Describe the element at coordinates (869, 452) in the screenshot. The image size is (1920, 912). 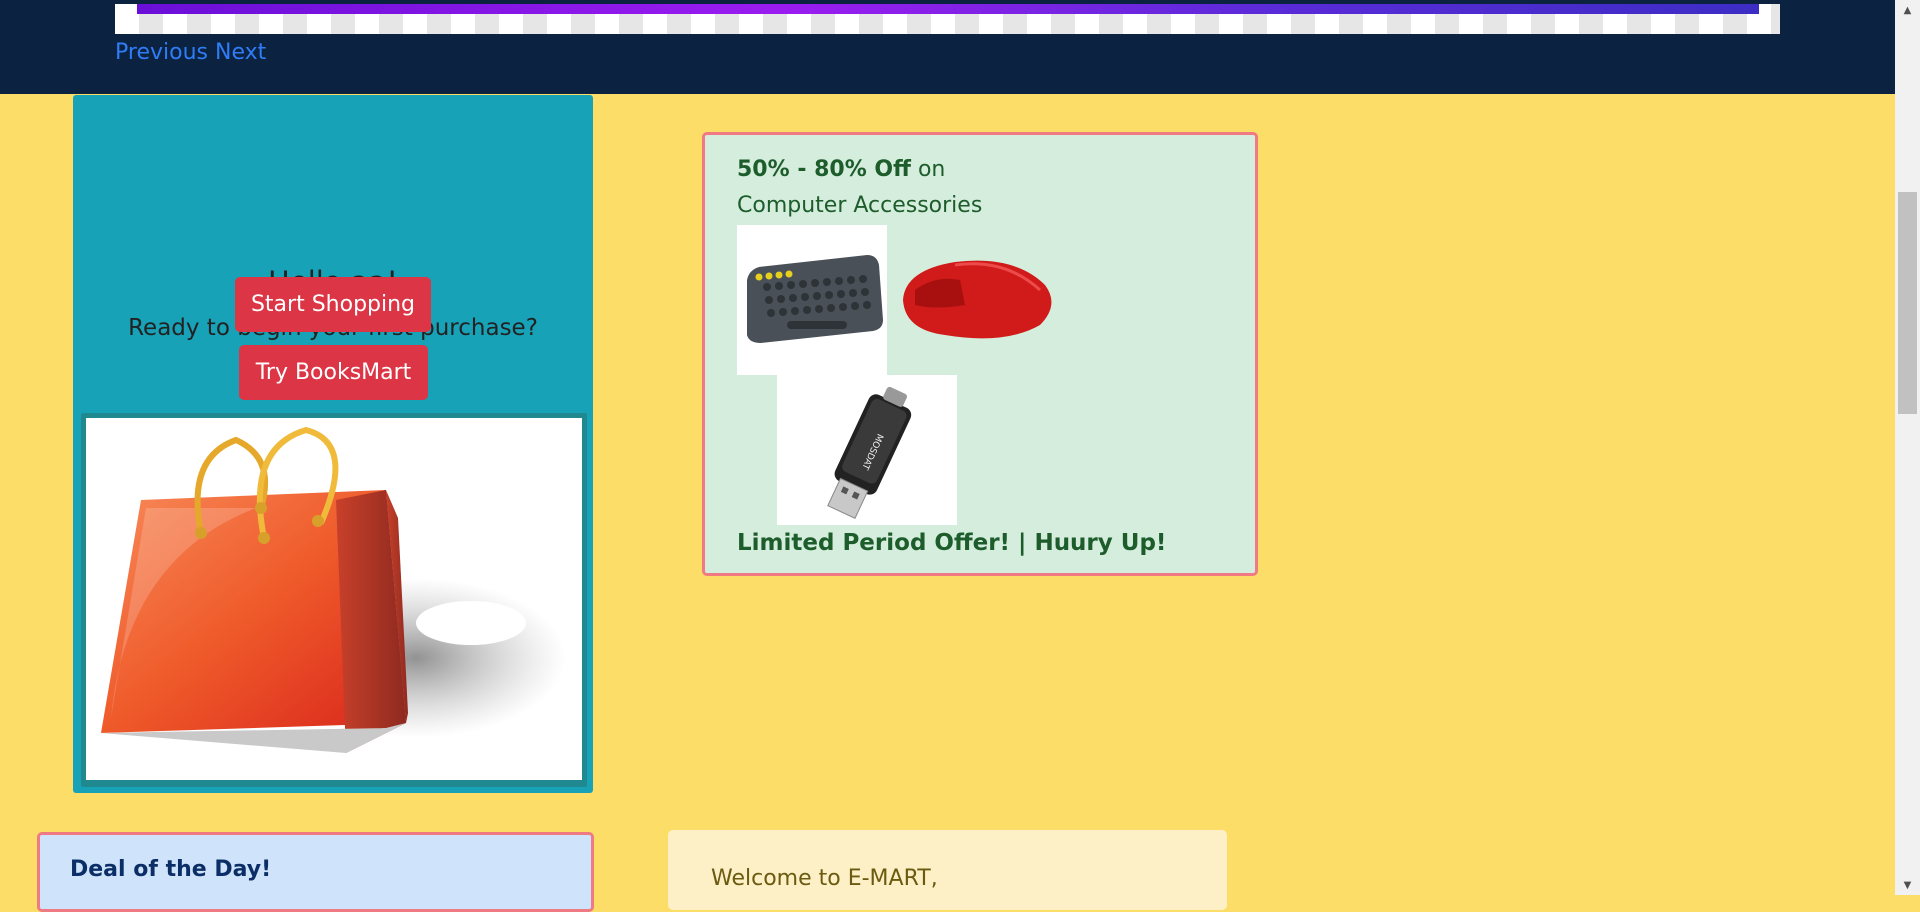
I see `usb-drive-icon: MOSDAT` at that location.